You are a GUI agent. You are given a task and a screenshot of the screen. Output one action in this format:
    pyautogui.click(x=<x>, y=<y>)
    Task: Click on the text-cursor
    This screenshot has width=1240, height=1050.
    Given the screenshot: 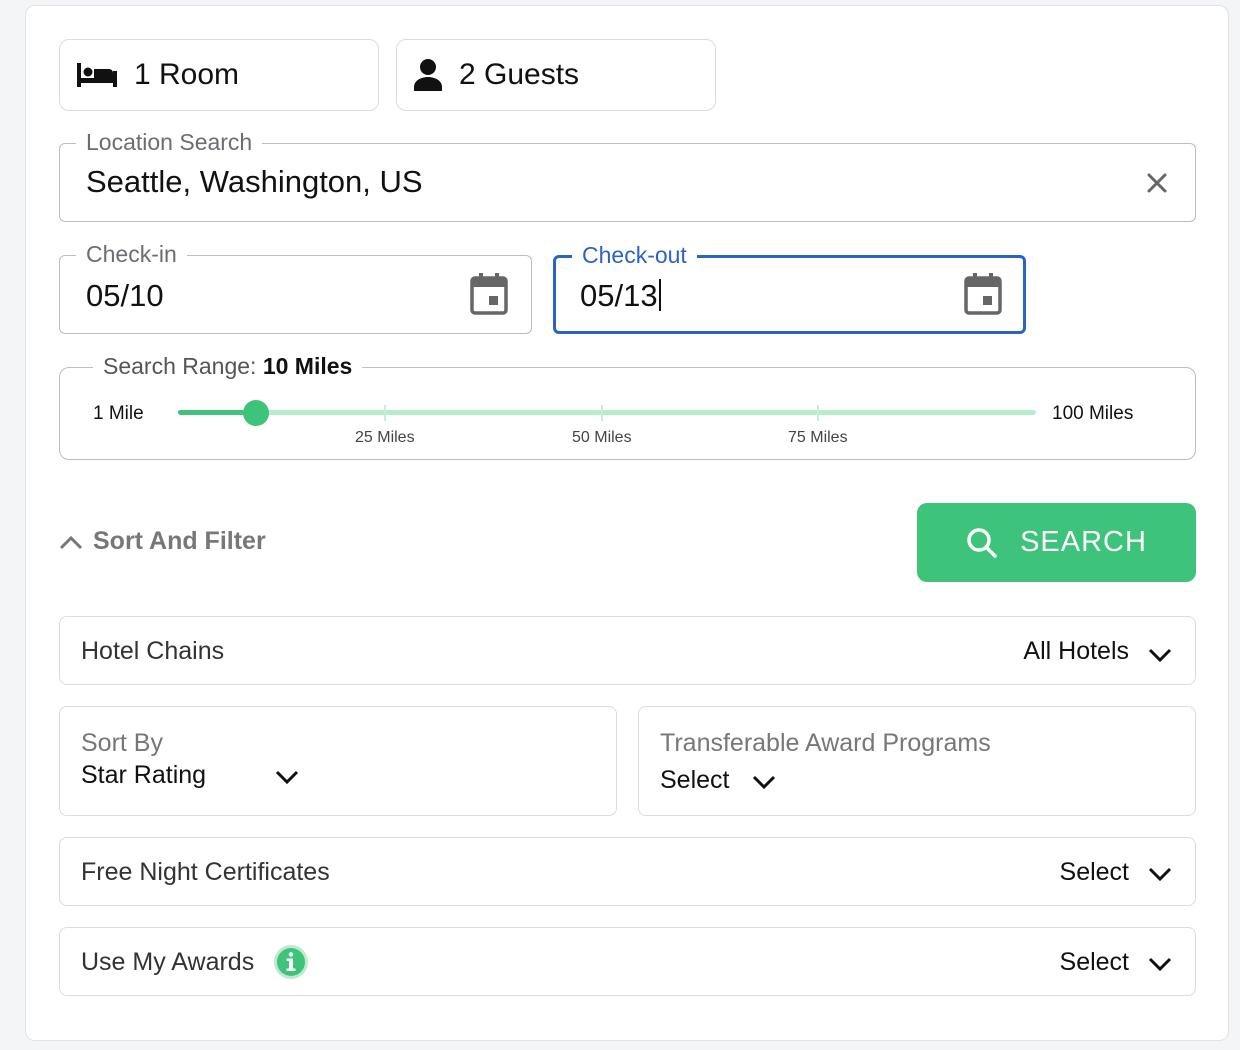 What is the action you would take?
    pyautogui.click(x=659, y=295)
    